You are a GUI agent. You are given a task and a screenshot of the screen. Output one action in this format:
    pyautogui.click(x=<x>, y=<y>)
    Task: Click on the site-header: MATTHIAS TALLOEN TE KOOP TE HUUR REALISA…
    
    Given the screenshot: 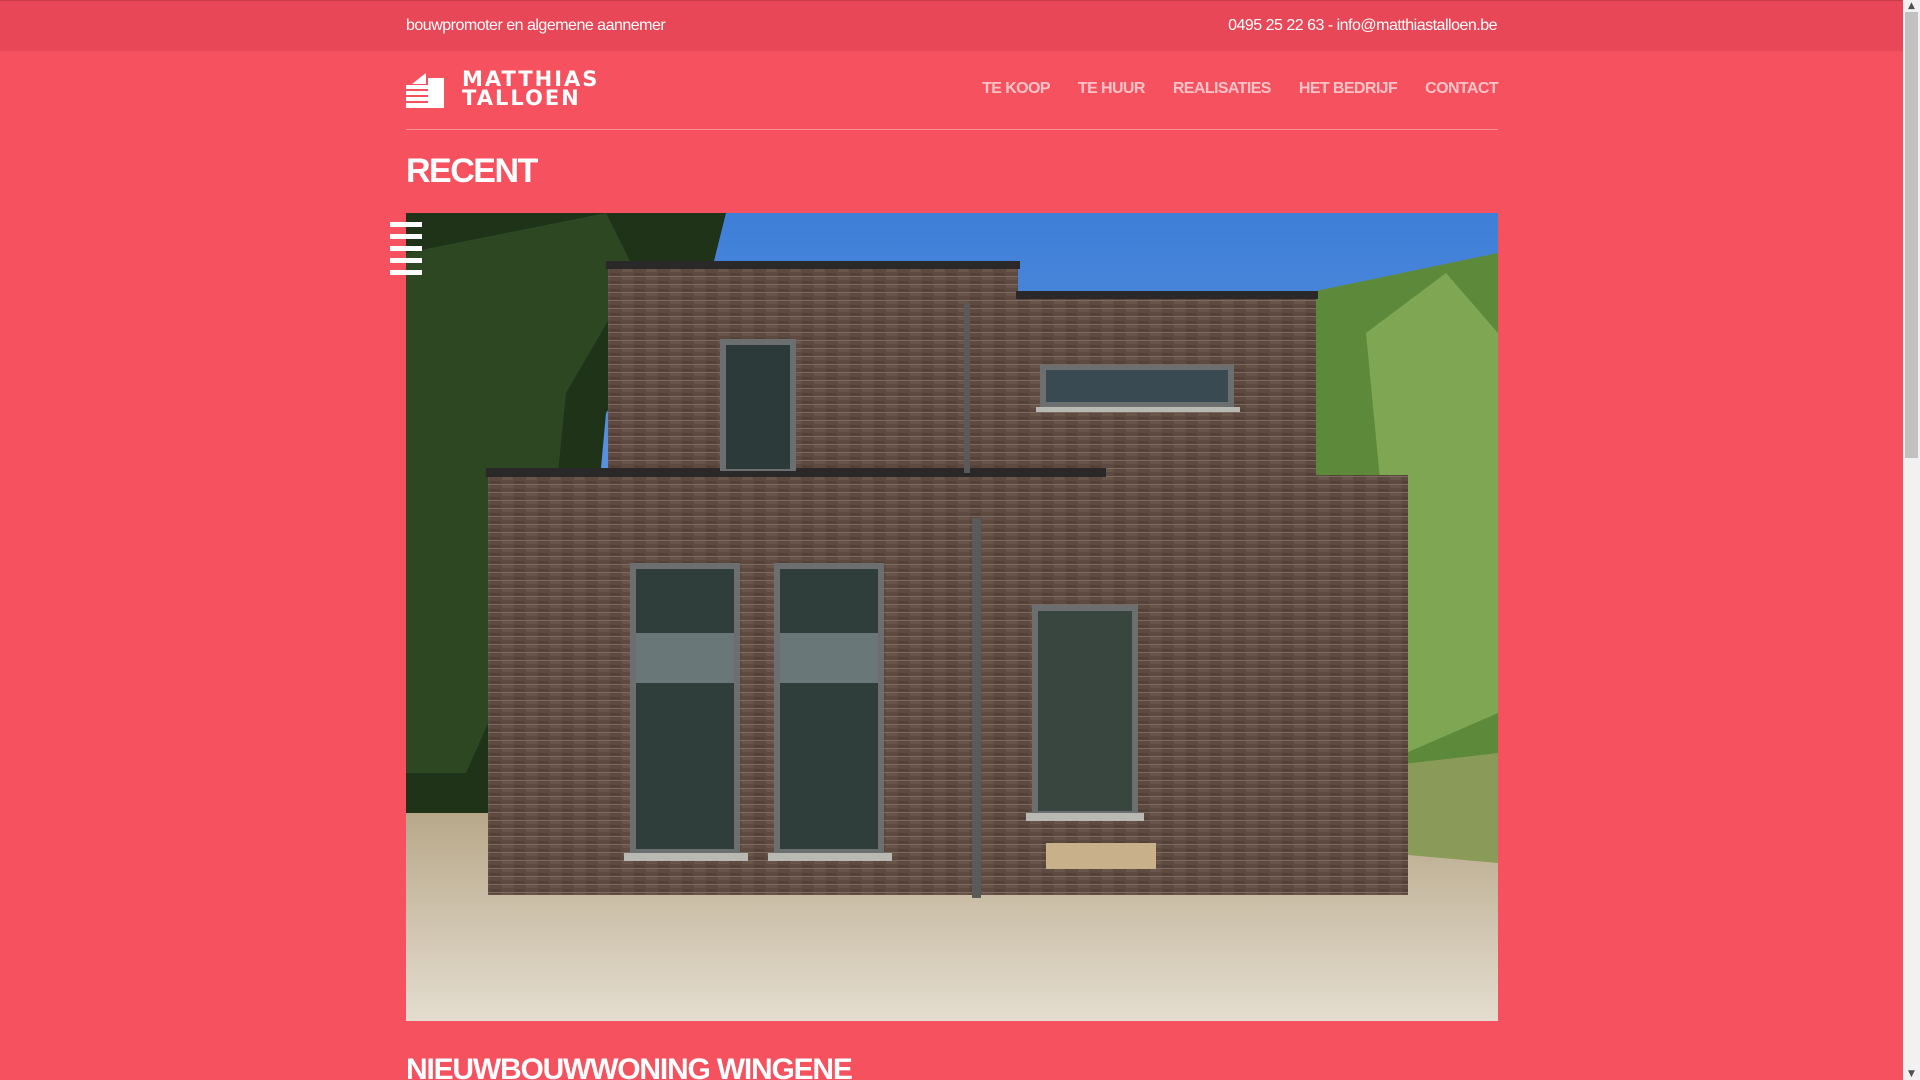 What is the action you would take?
    pyautogui.click(x=952, y=90)
    